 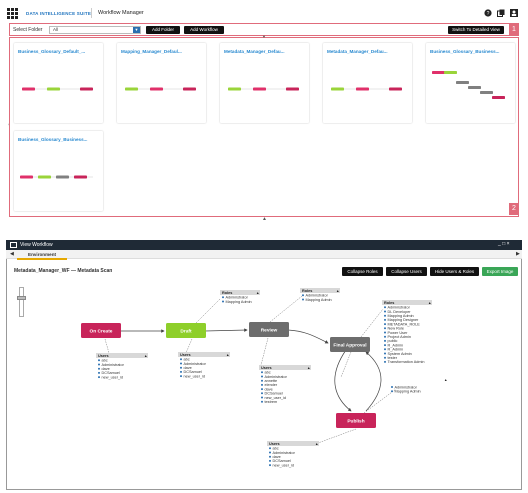 What do you see at coordinates (362, 271) in the screenshot?
I see `collapse-roles-button: Collapse Roles` at bounding box center [362, 271].